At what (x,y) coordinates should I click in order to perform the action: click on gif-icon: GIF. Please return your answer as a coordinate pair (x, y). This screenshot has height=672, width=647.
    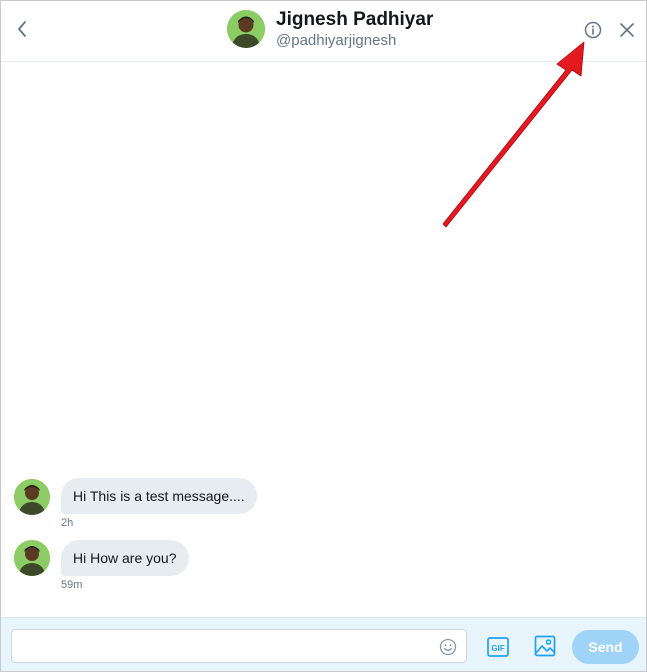
    Looking at the image, I should click on (498, 647).